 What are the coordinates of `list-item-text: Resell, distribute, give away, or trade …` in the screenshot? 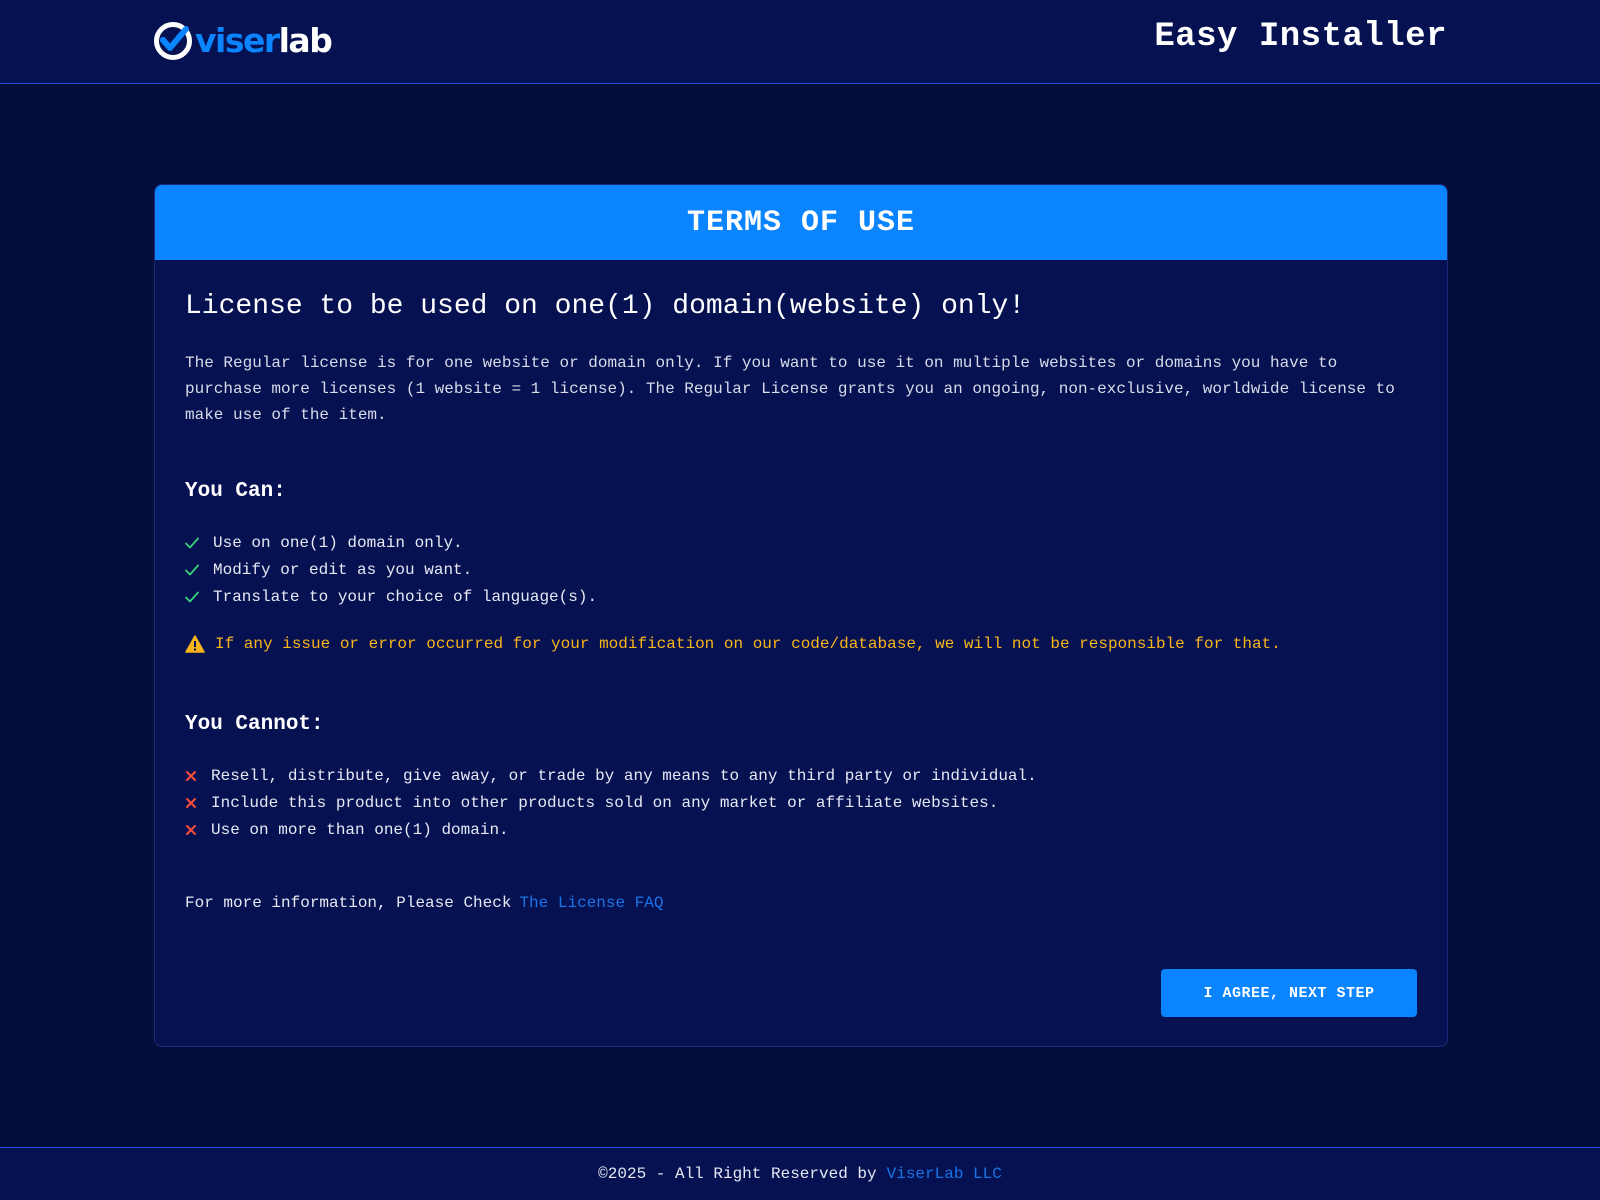 It's located at (624, 775).